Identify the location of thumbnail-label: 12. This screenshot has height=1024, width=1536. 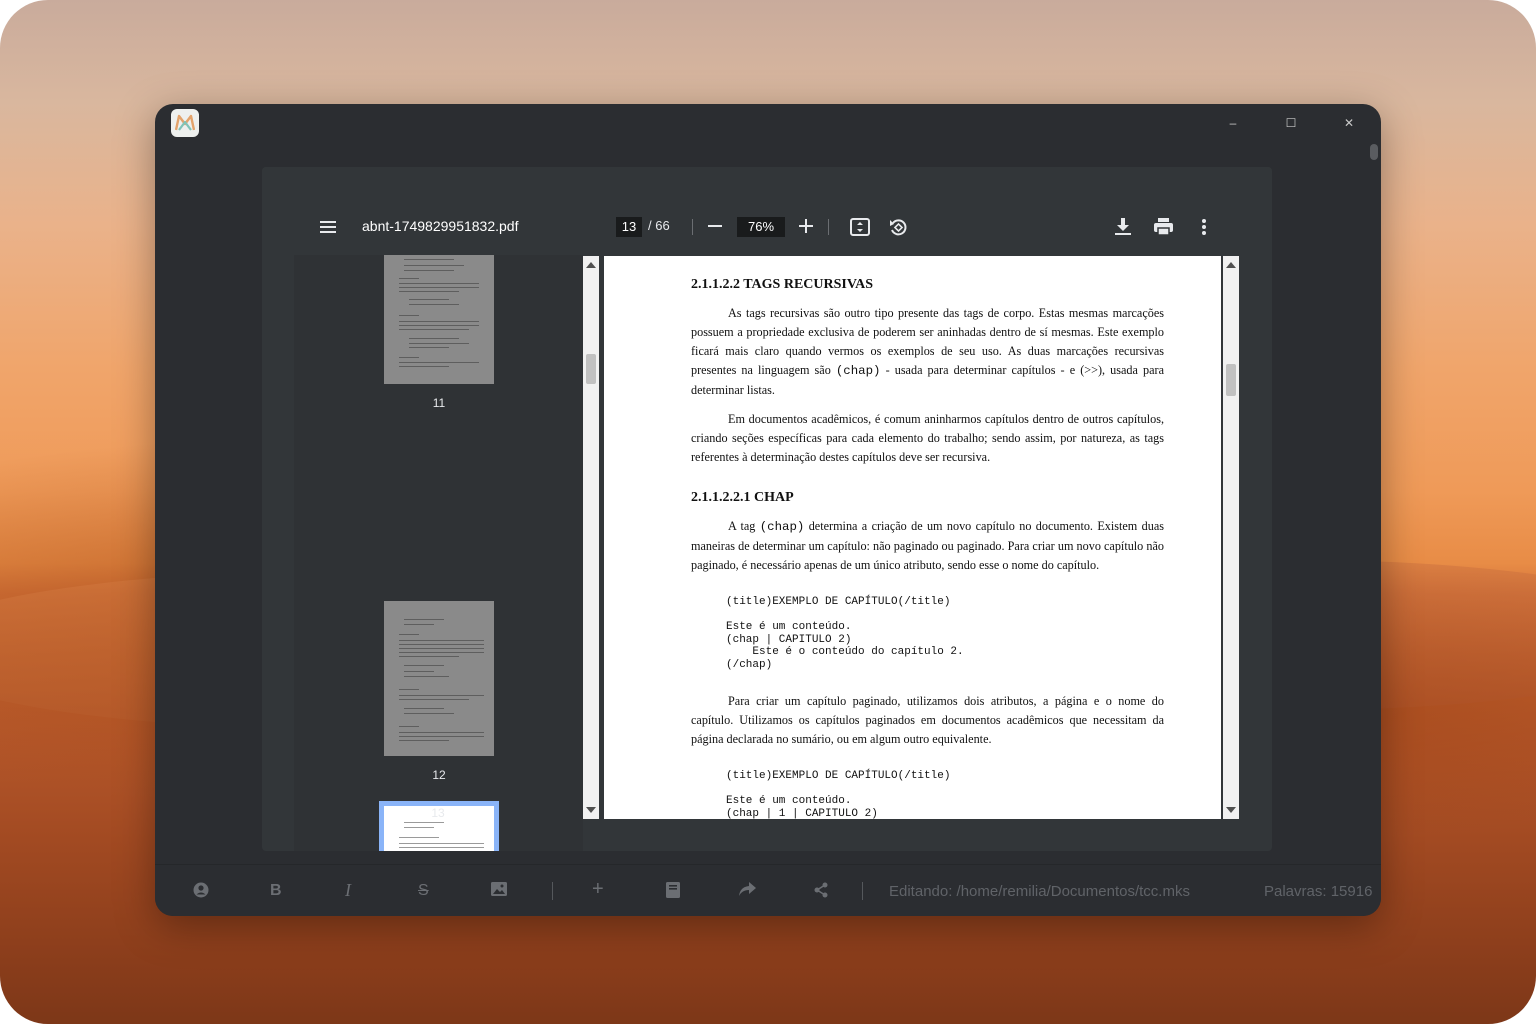
(439, 775).